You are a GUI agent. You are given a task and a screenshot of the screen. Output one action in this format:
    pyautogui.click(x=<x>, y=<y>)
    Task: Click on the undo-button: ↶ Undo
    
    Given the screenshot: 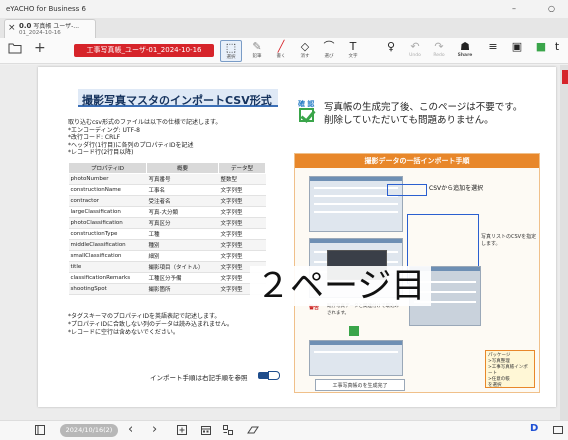 What is the action you would take?
    pyautogui.click(x=415, y=51)
    